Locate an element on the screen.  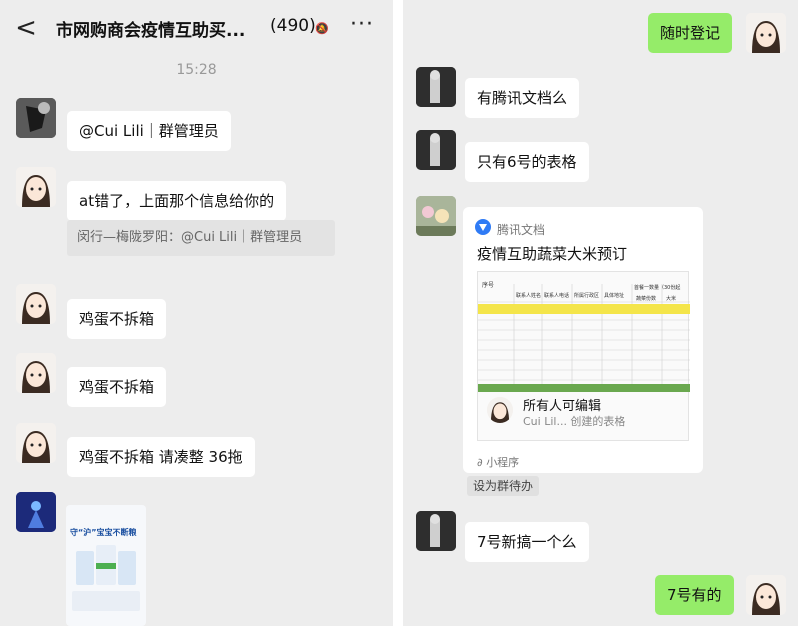
avatar-flowers-photo is located at coordinates (436, 216).